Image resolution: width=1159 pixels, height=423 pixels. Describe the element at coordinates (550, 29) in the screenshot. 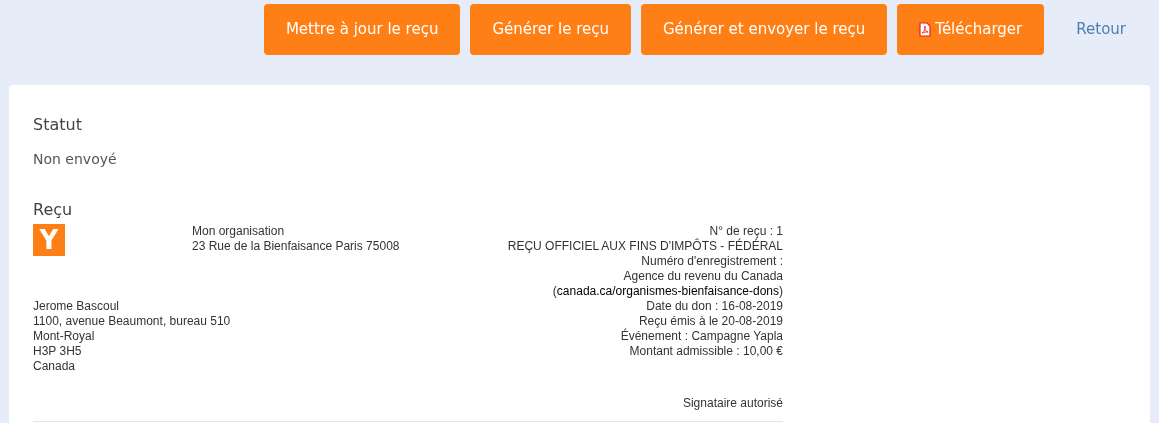

I see `action-button: Générer le reçu` at that location.